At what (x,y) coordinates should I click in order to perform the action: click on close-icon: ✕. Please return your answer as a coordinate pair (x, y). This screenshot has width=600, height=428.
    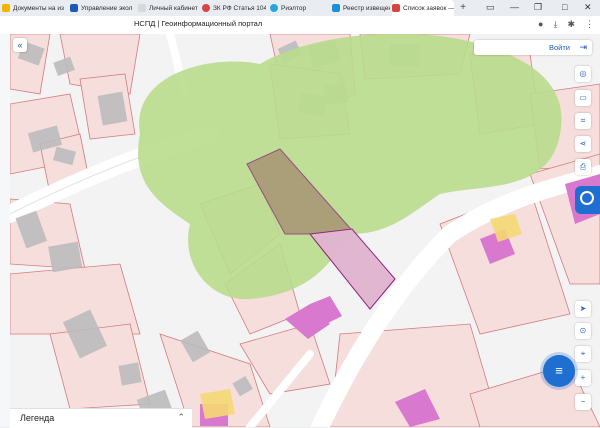
    Looking at the image, I should click on (588, 7).